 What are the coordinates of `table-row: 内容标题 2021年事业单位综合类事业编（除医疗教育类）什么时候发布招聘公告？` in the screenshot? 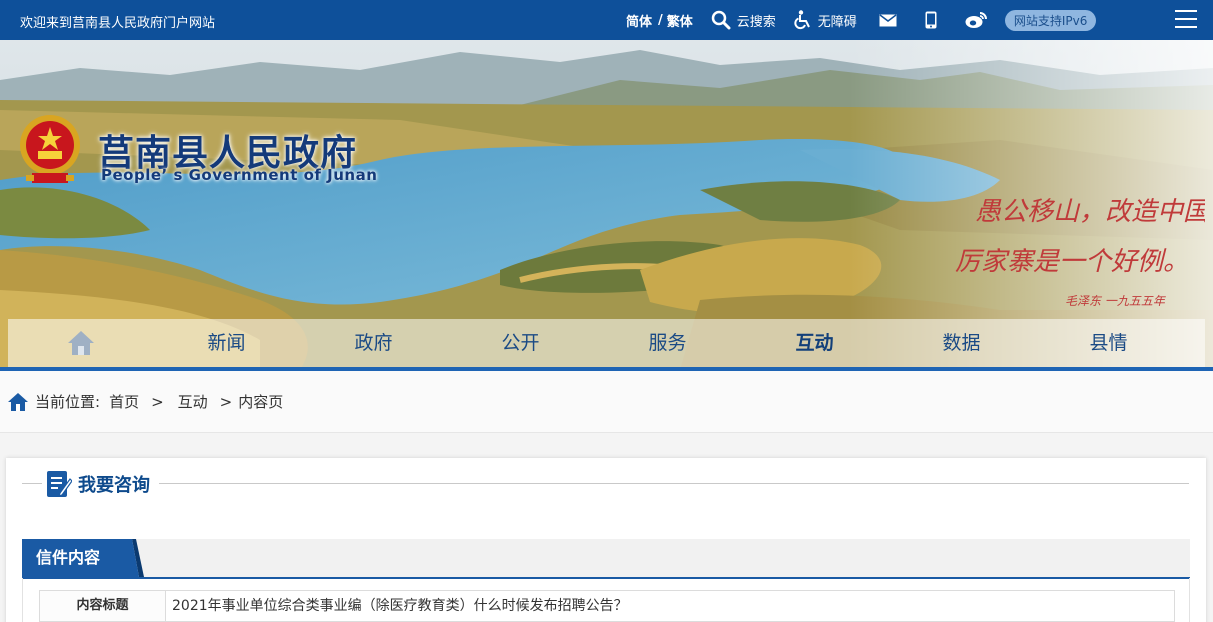 It's located at (607, 606).